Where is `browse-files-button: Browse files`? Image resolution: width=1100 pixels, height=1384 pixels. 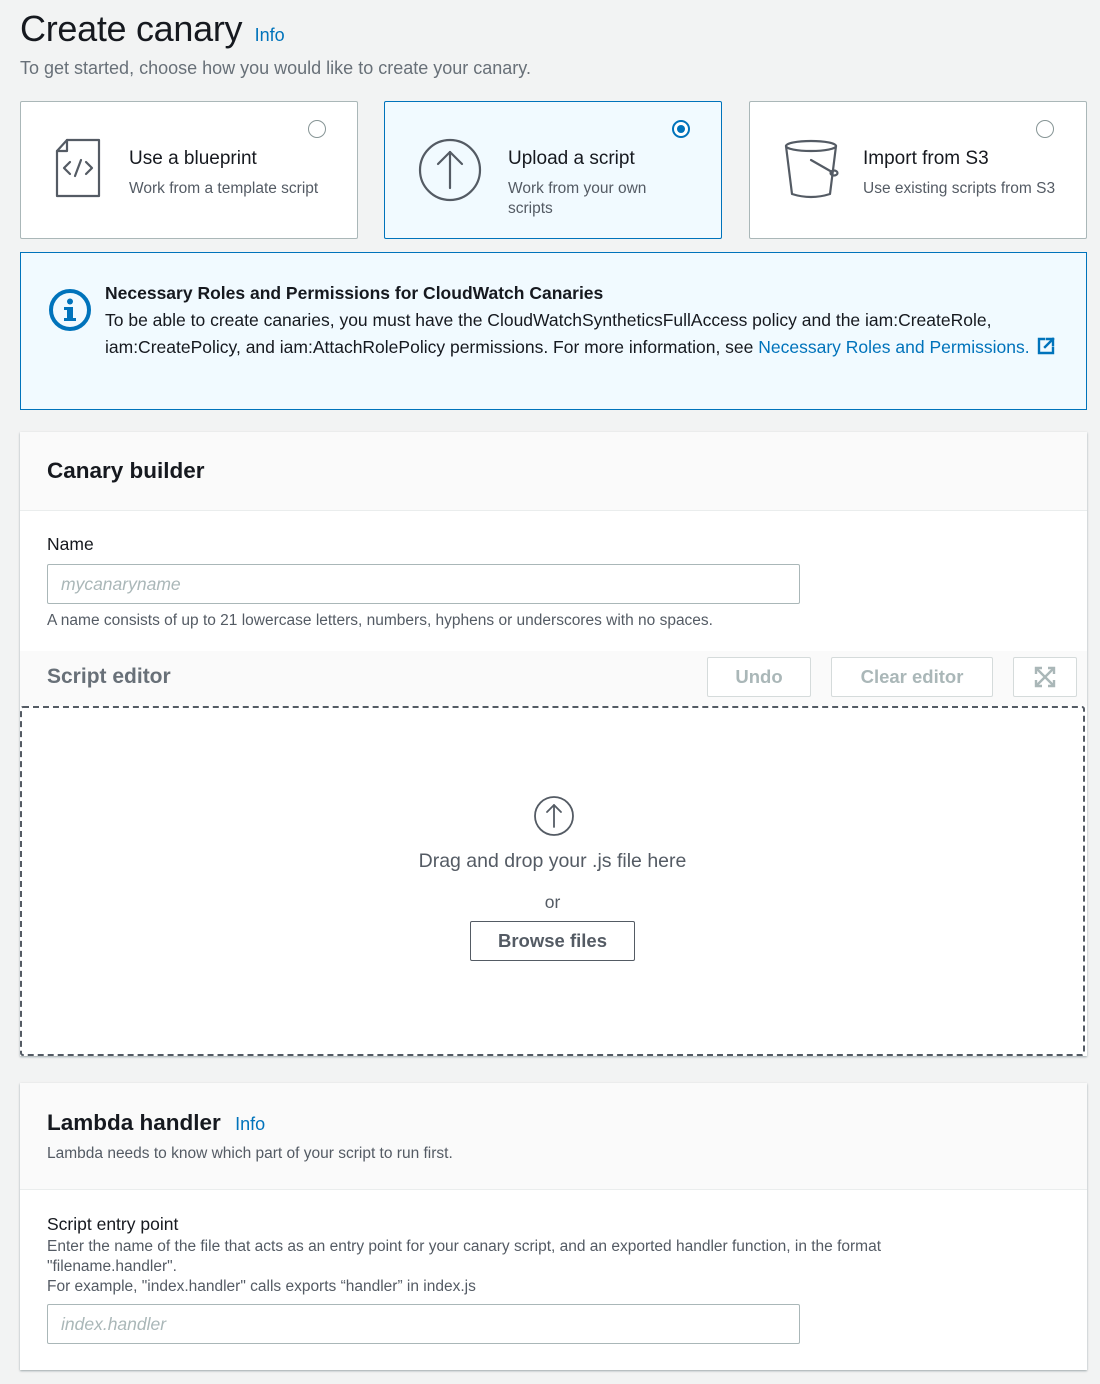
browse-files-button: Browse files is located at coordinates (552, 941).